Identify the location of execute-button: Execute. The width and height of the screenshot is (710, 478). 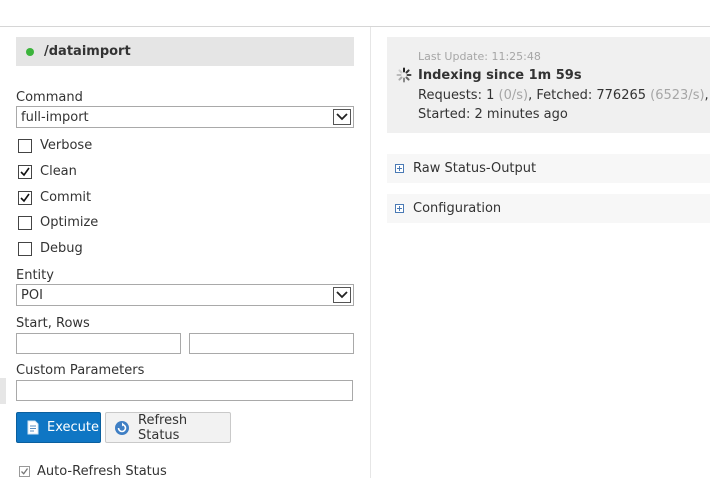
(58, 427).